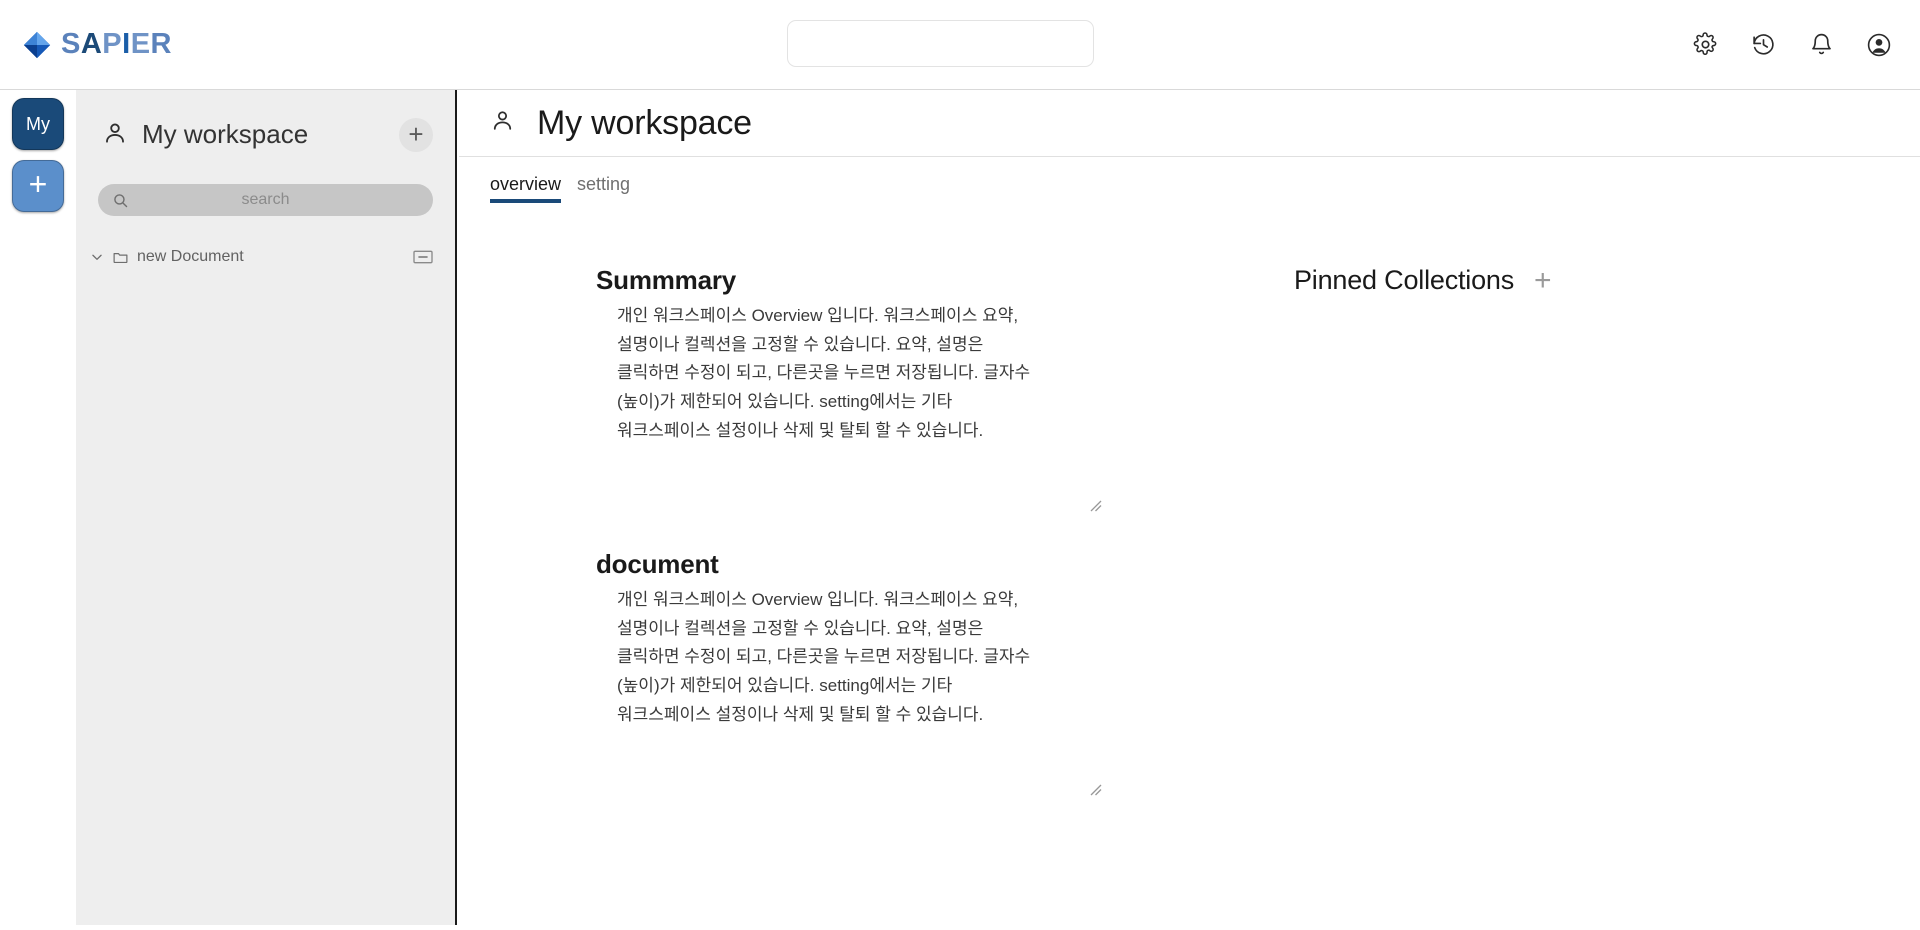 The width and height of the screenshot is (1920, 930). I want to click on brand-logo: SAPIER, so click(97, 45).